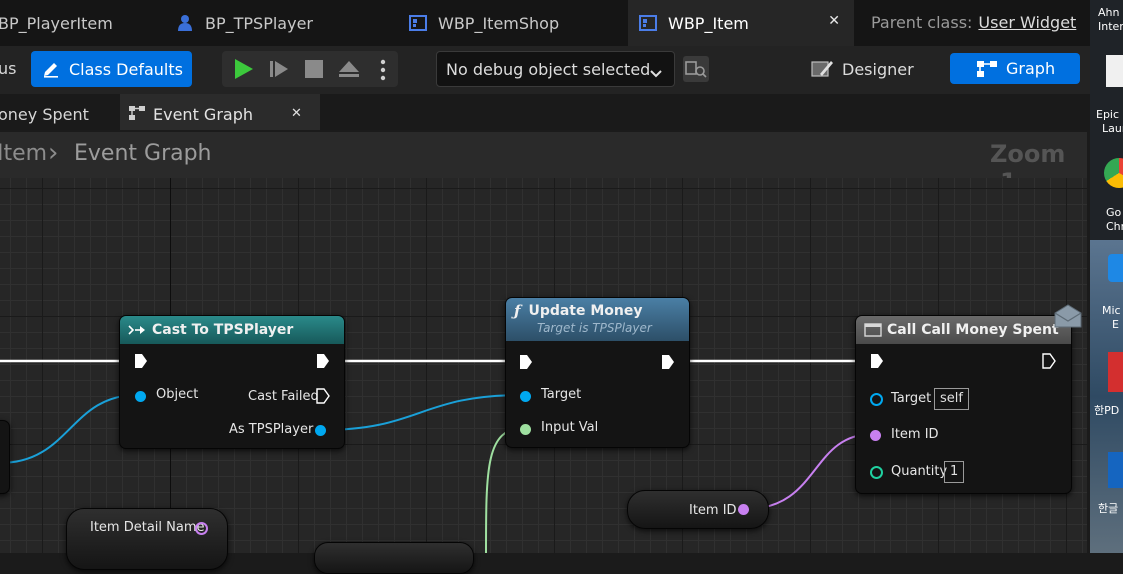  I want to click on input-val-pin, so click(525, 429).